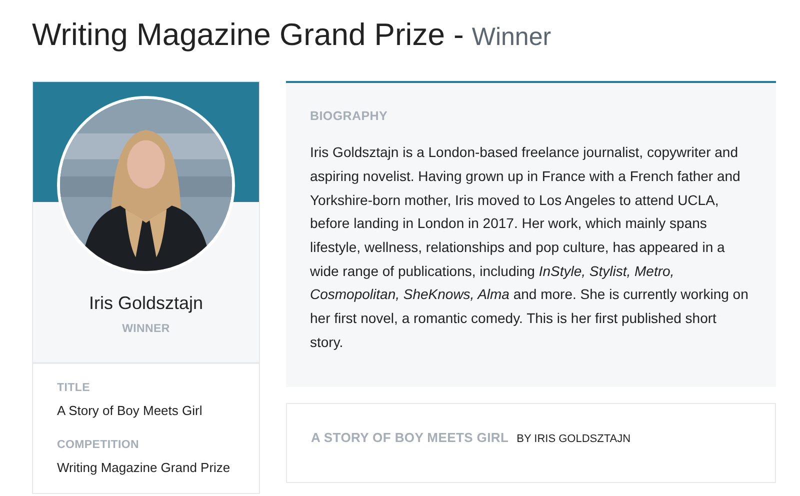  What do you see at coordinates (573, 439) in the screenshot?
I see `story-byline: BY IRIS GOLDSZTAJN` at bounding box center [573, 439].